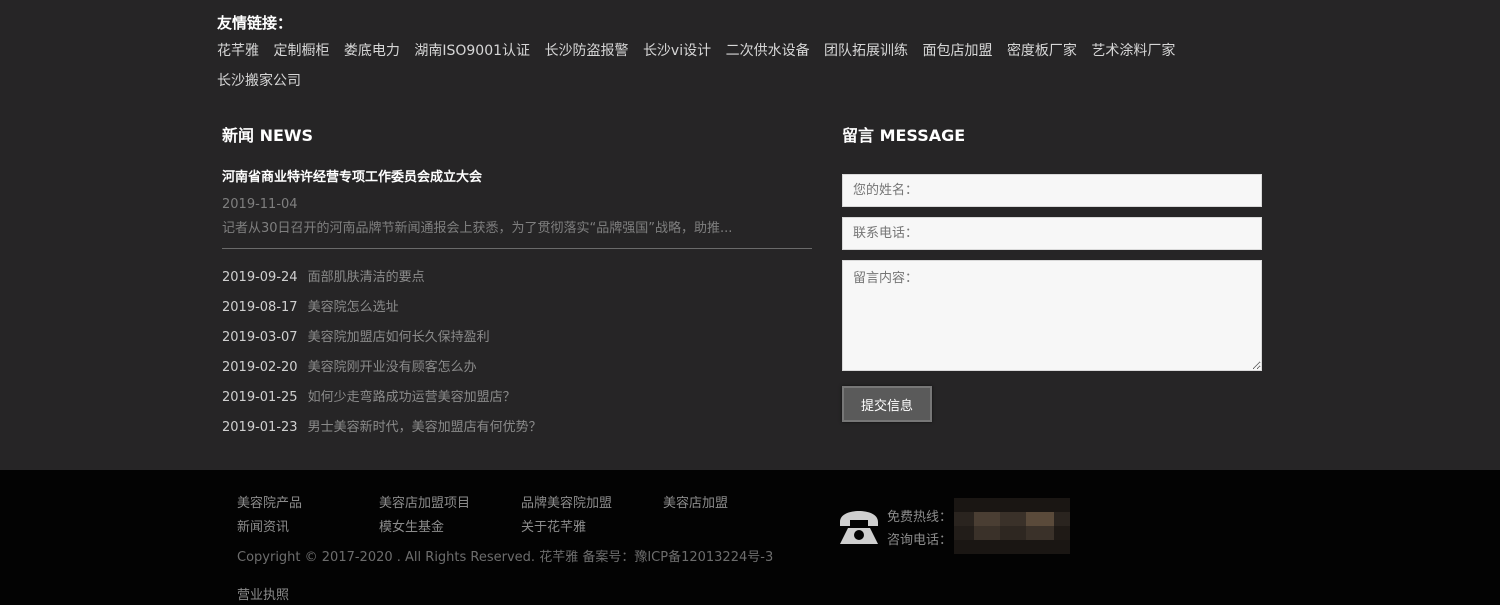 The width and height of the screenshot is (1500, 605). What do you see at coordinates (399, 337) in the screenshot?
I see `news-link: 美容院加盟店如何长久保持盈利` at bounding box center [399, 337].